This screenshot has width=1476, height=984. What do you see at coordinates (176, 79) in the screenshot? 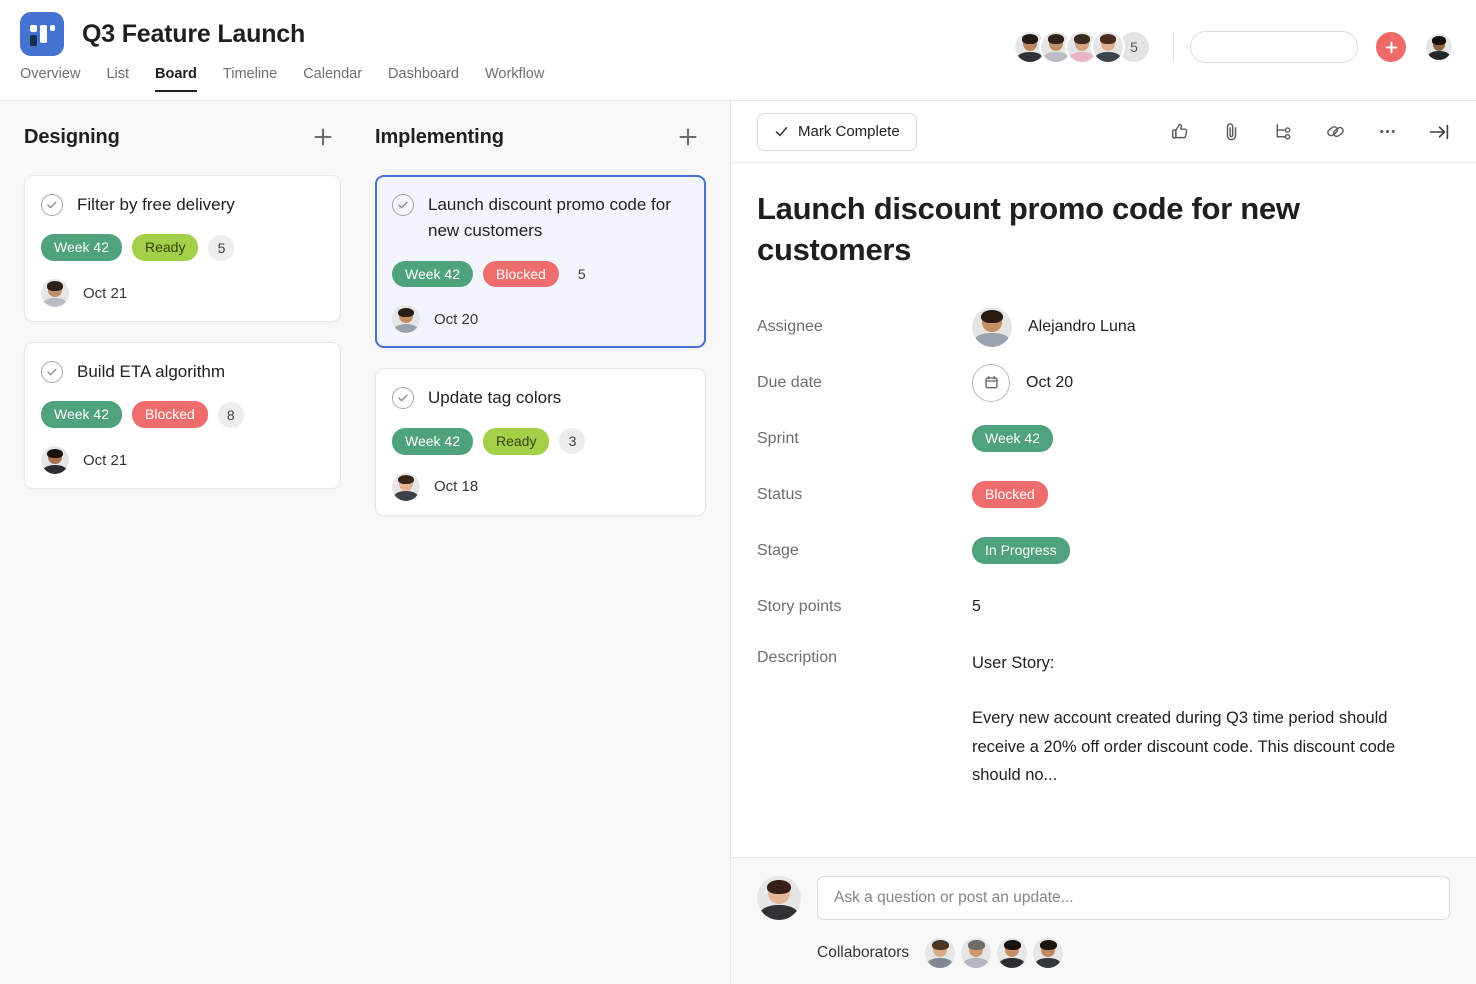
I see `tab-board: Board` at bounding box center [176, 79].